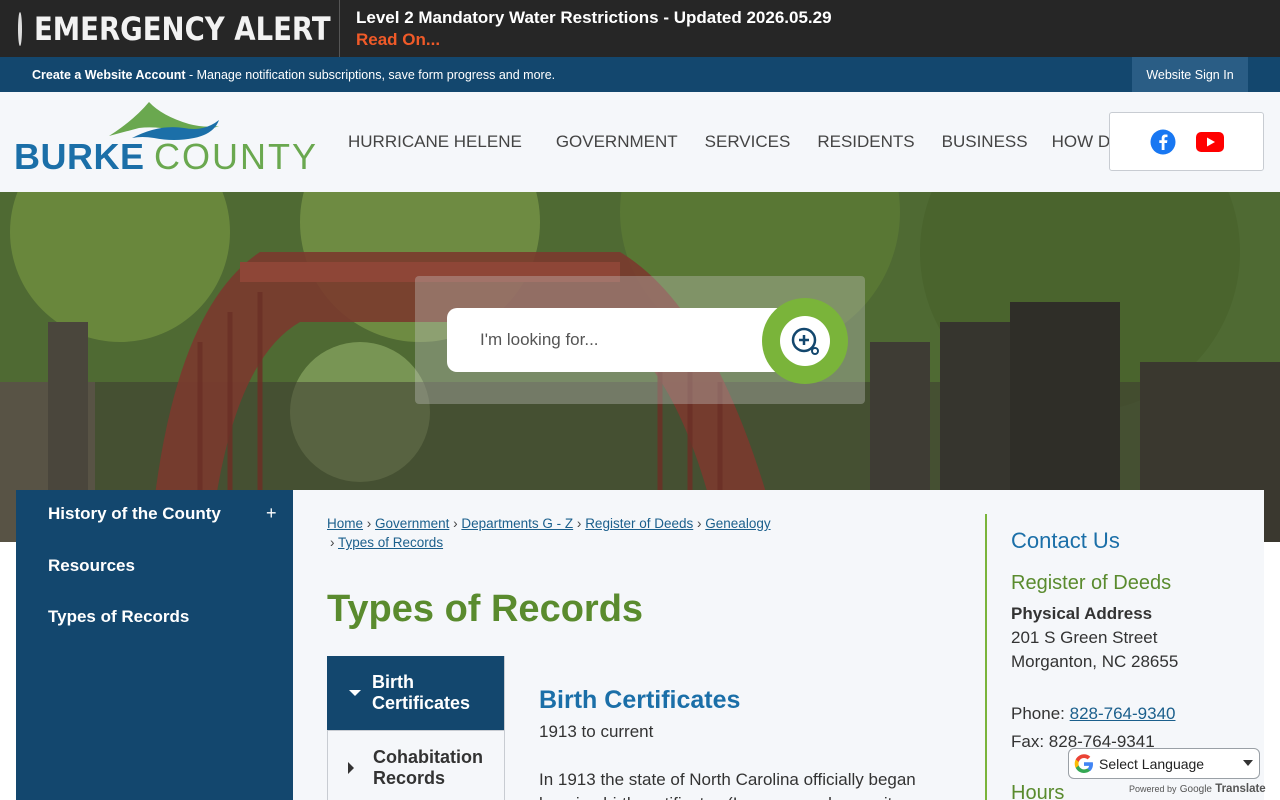 The width and height of the screenshot is (1280, 800). I want to click on powered-by-google-translate: Powered by Google Translate, so click(1197, 789).